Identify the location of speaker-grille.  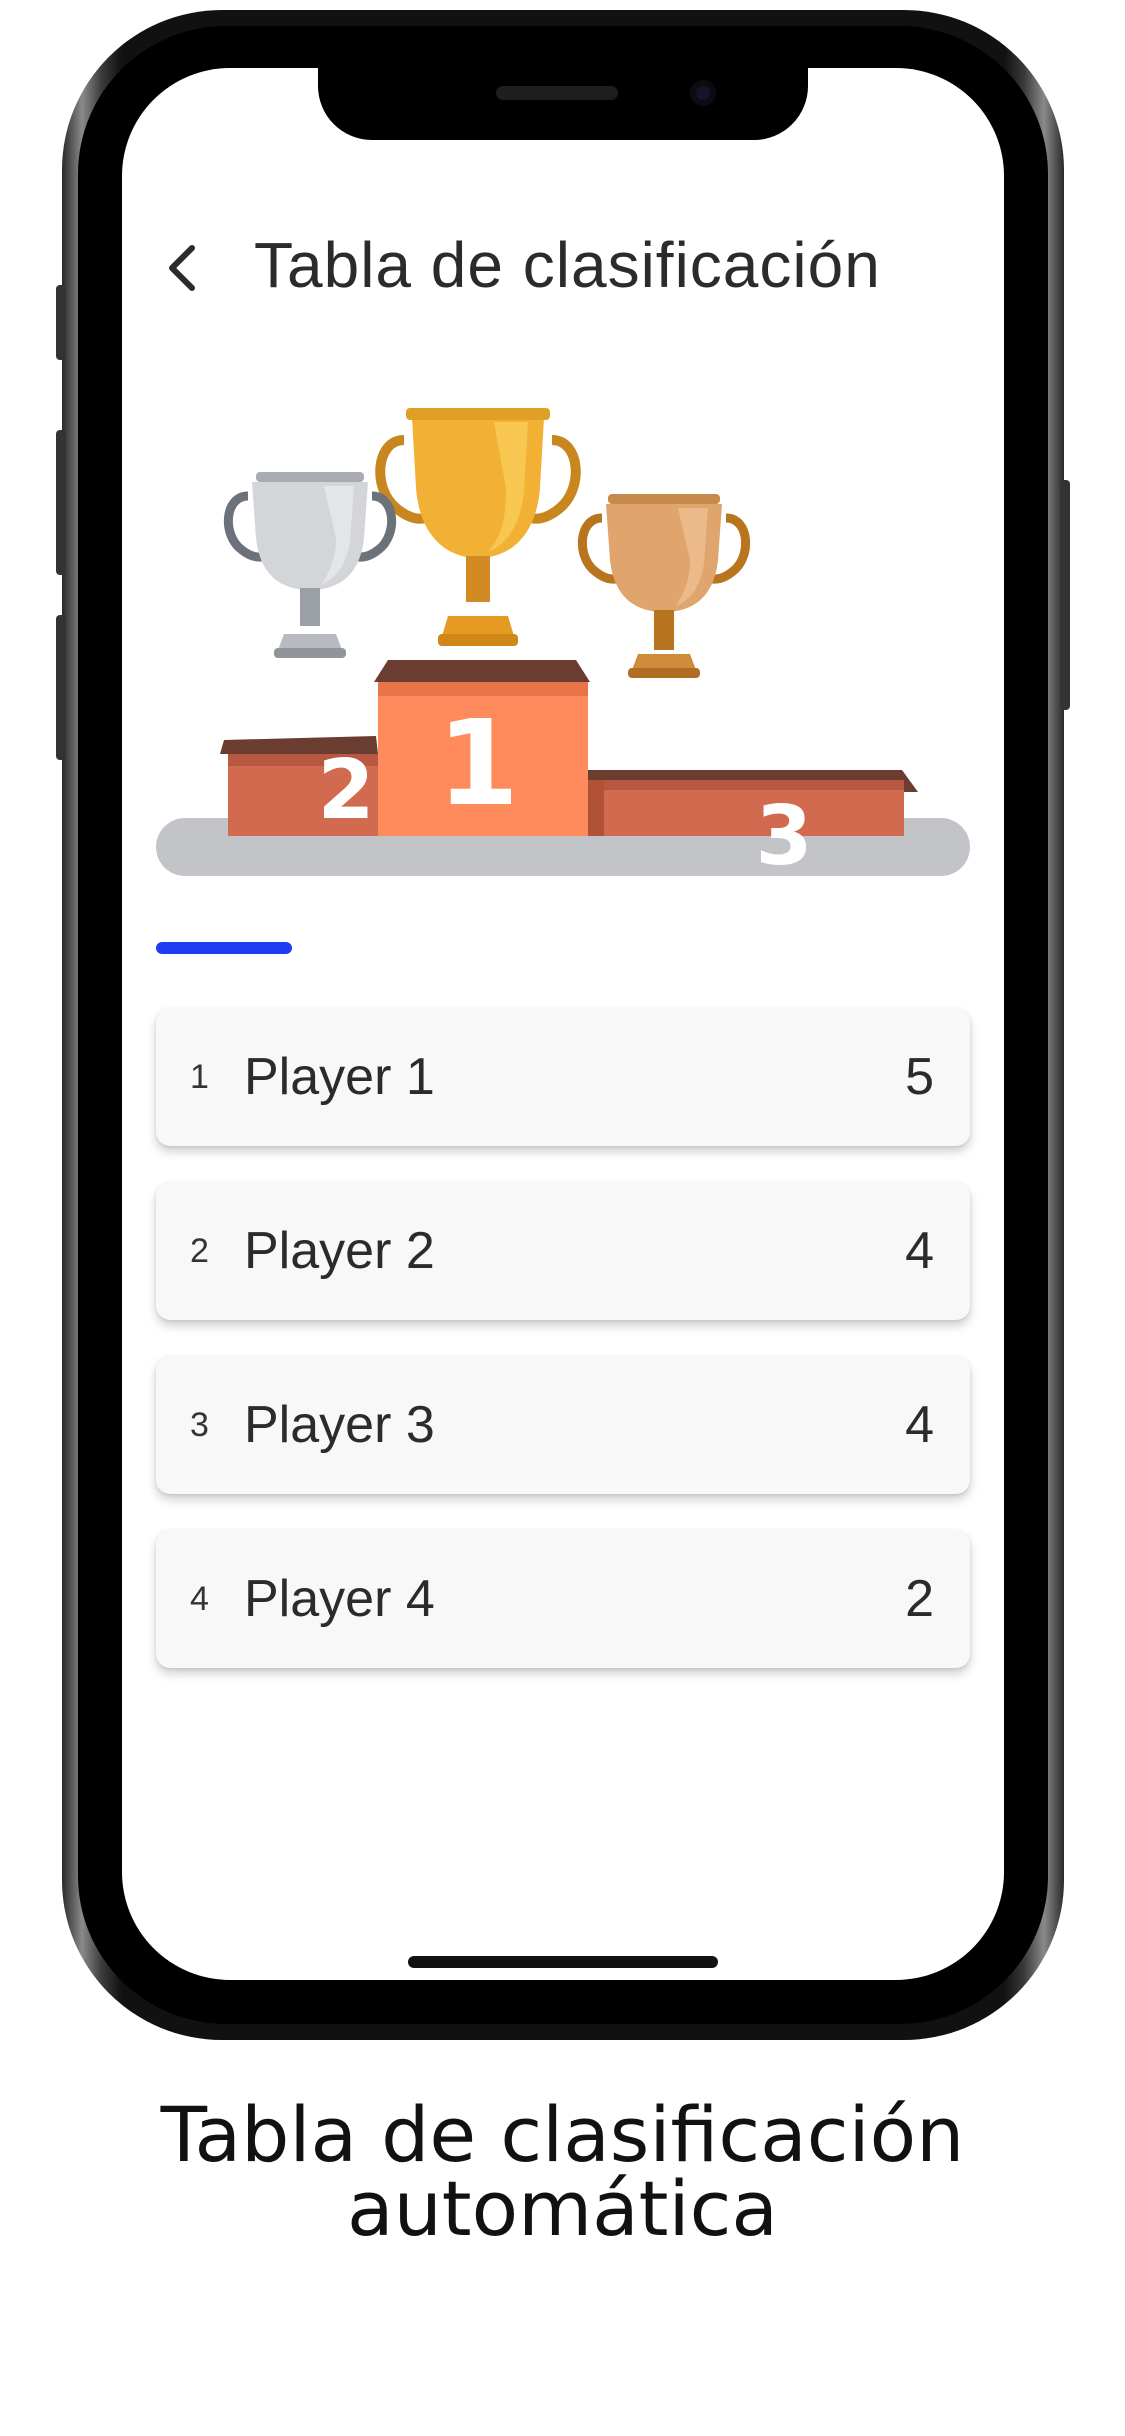
(557, 93).